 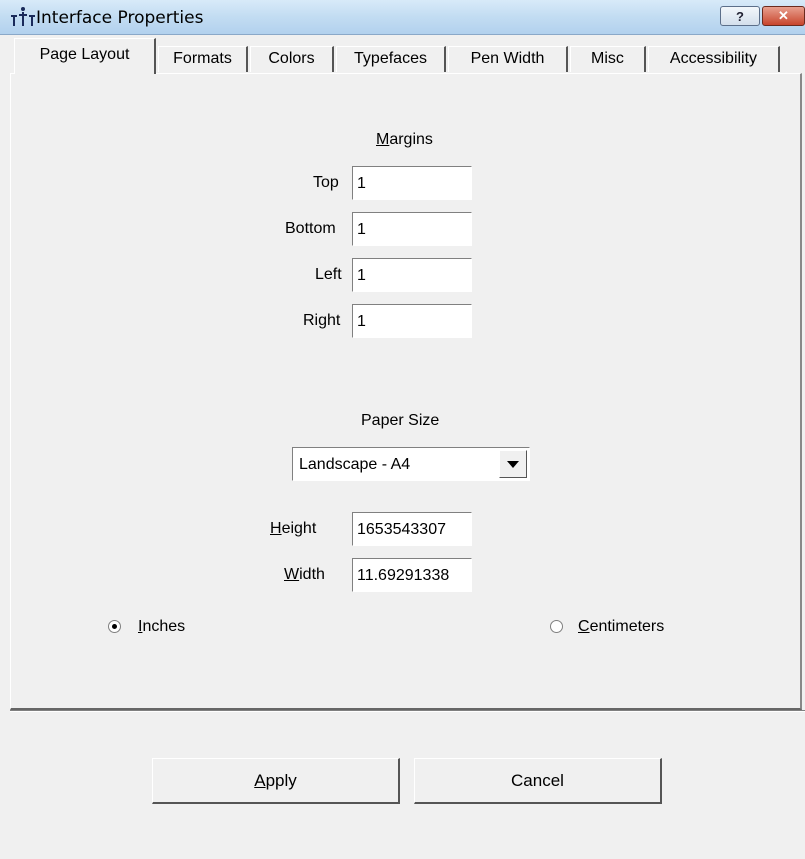 What do you see at coordinates (326, 182) in the screenshot?
I see `top-label: Top` at bounding box center [326, 182].